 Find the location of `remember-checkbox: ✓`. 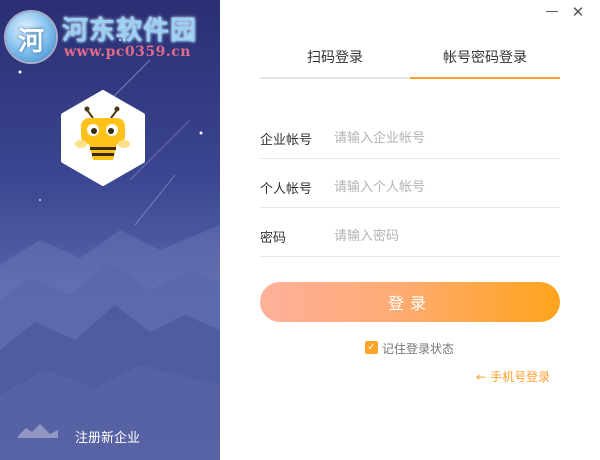

remember-checkbox: ✓ is located at coordinates (371, 347).